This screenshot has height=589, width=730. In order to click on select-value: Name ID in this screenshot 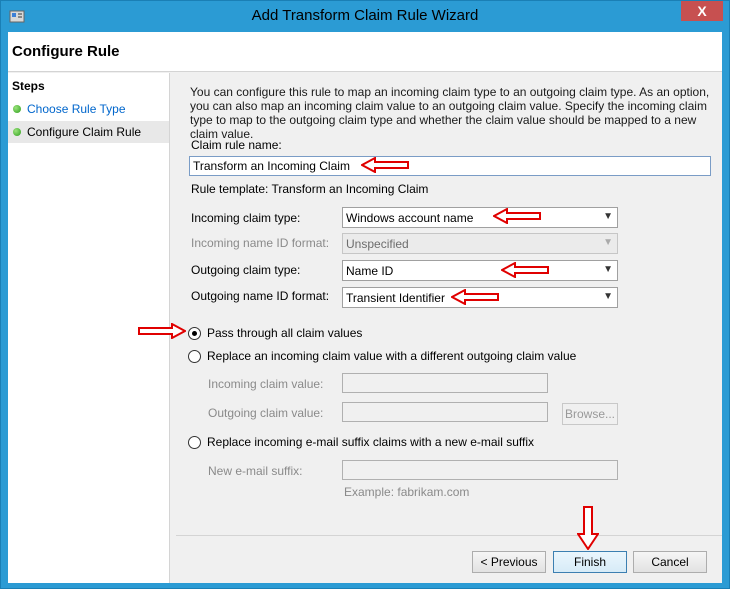, I will do `click(370, 271)`.